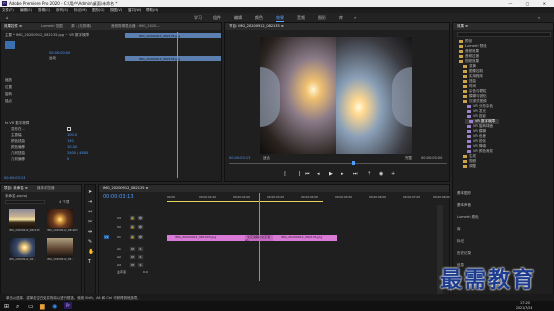 The width and height of the screenshot is (554, 311). I want to click on export-frame-icon: ◉, so click(381, 174).